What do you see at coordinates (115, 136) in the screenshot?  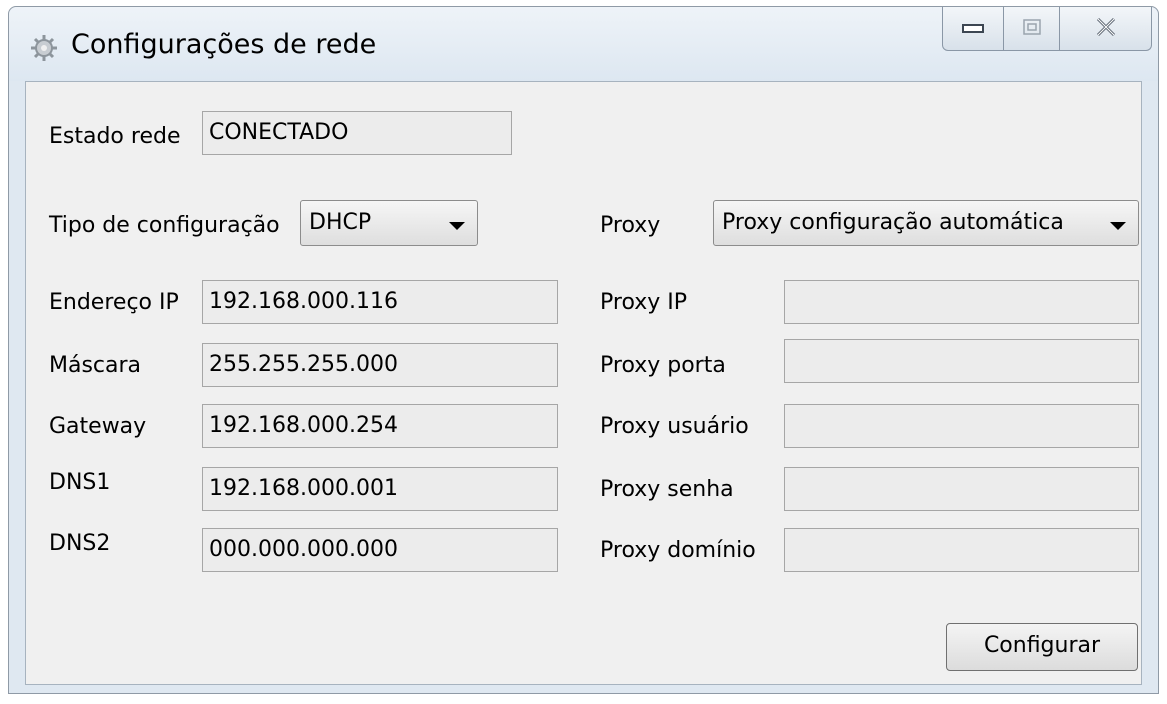 I see `estado-rede-label: Estado rede` at bounding box center [115, 136].